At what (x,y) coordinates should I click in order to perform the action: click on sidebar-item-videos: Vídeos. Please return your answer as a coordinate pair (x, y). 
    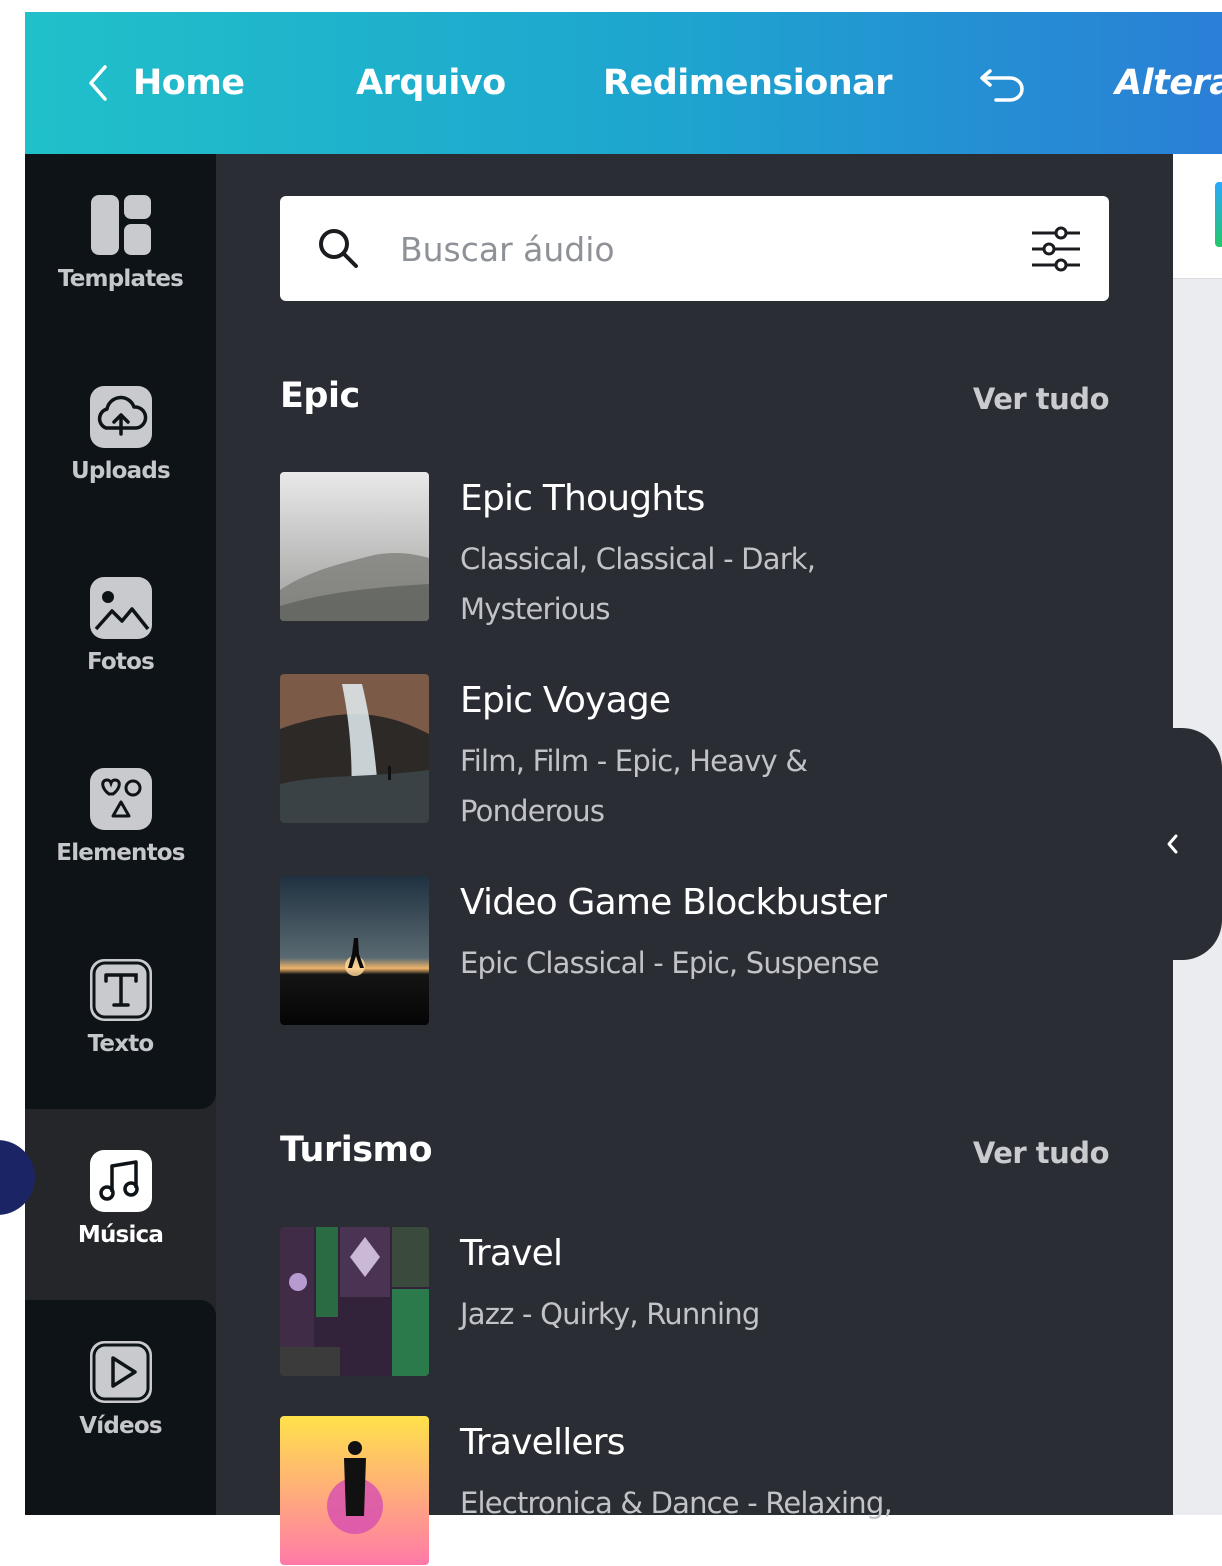
    Looking at the image, I should click on (120, 1389).